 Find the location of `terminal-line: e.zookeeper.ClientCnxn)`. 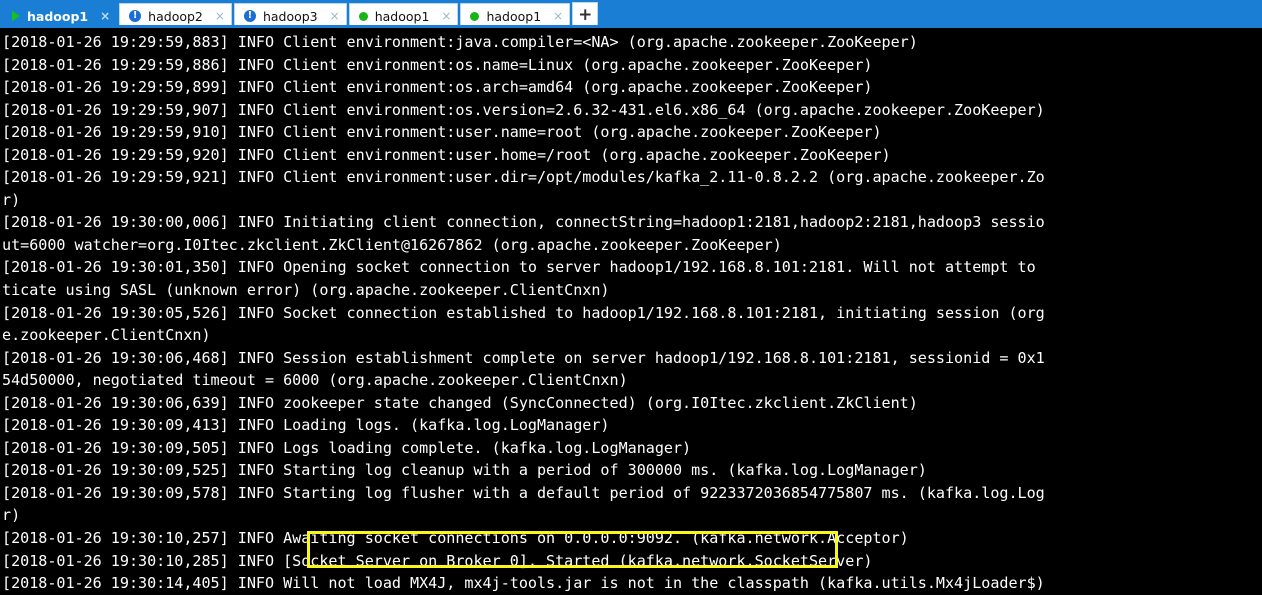

terminal-line: e.zookeeper.ClientCnxn) is located at coordinates (106, 335).